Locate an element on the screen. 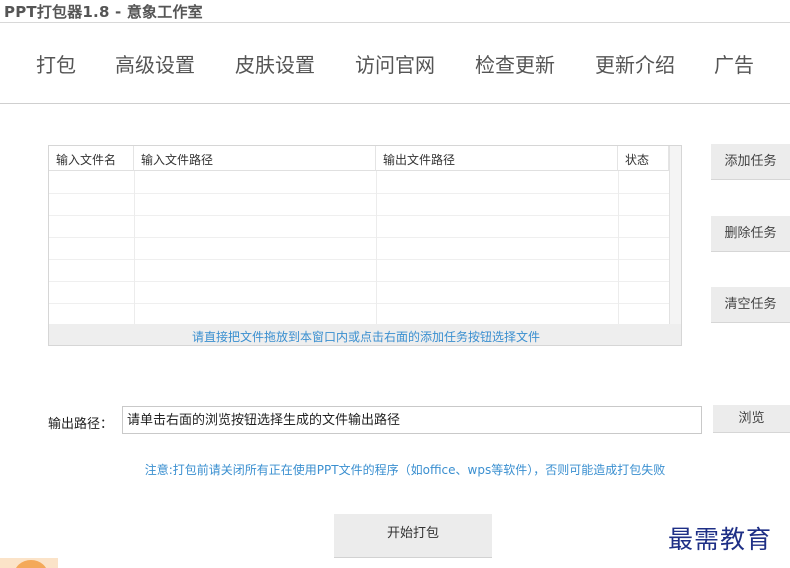  clear-tasks-button: 清空任务 is located at coordinates (750, 305).